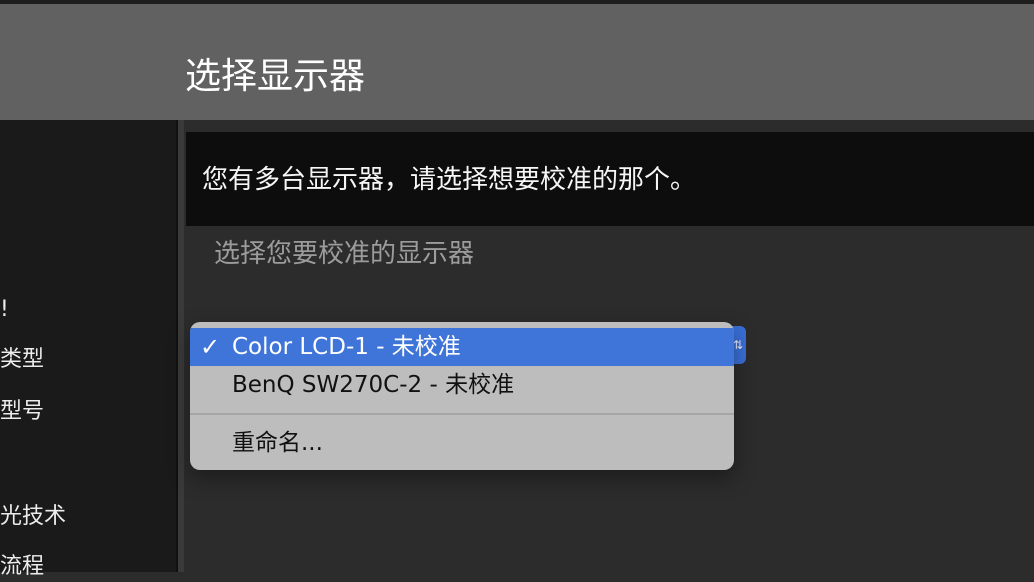 The height and width of the screenshot is (582, 1034). I want to click on sidebar-item-model: 型号, so click(22, 412).